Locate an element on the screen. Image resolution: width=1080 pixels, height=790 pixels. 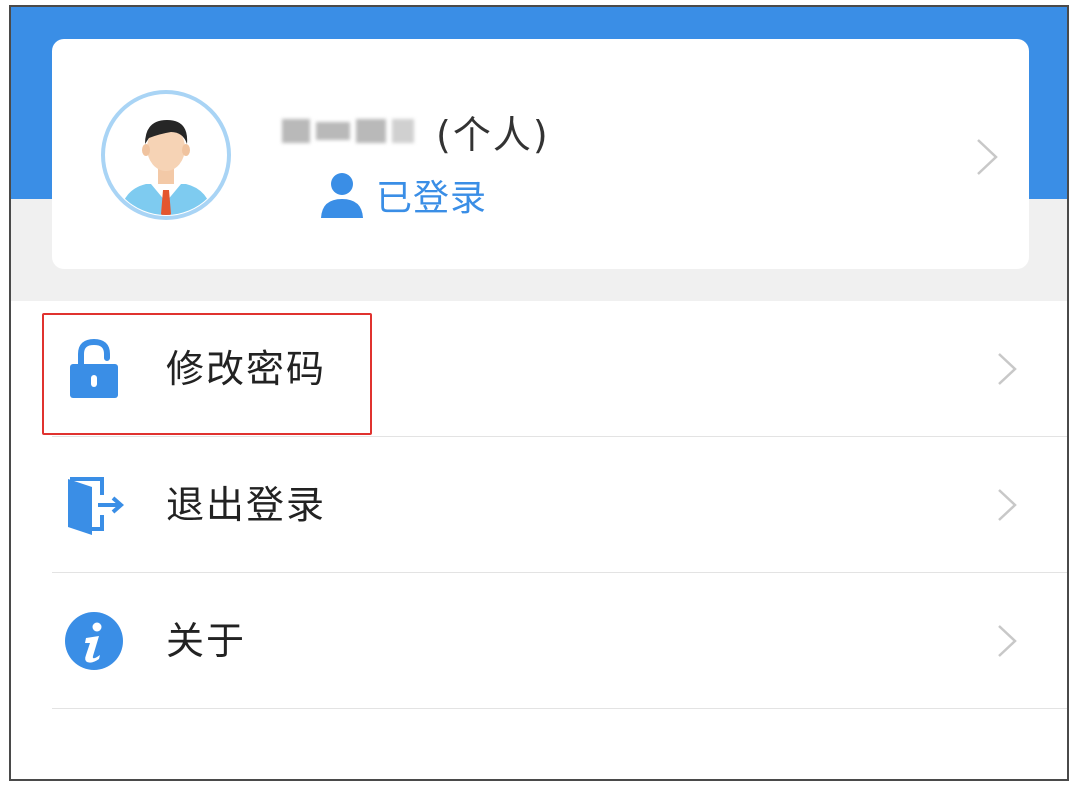
user-avatar-icon is located at coordinates (166, 155).